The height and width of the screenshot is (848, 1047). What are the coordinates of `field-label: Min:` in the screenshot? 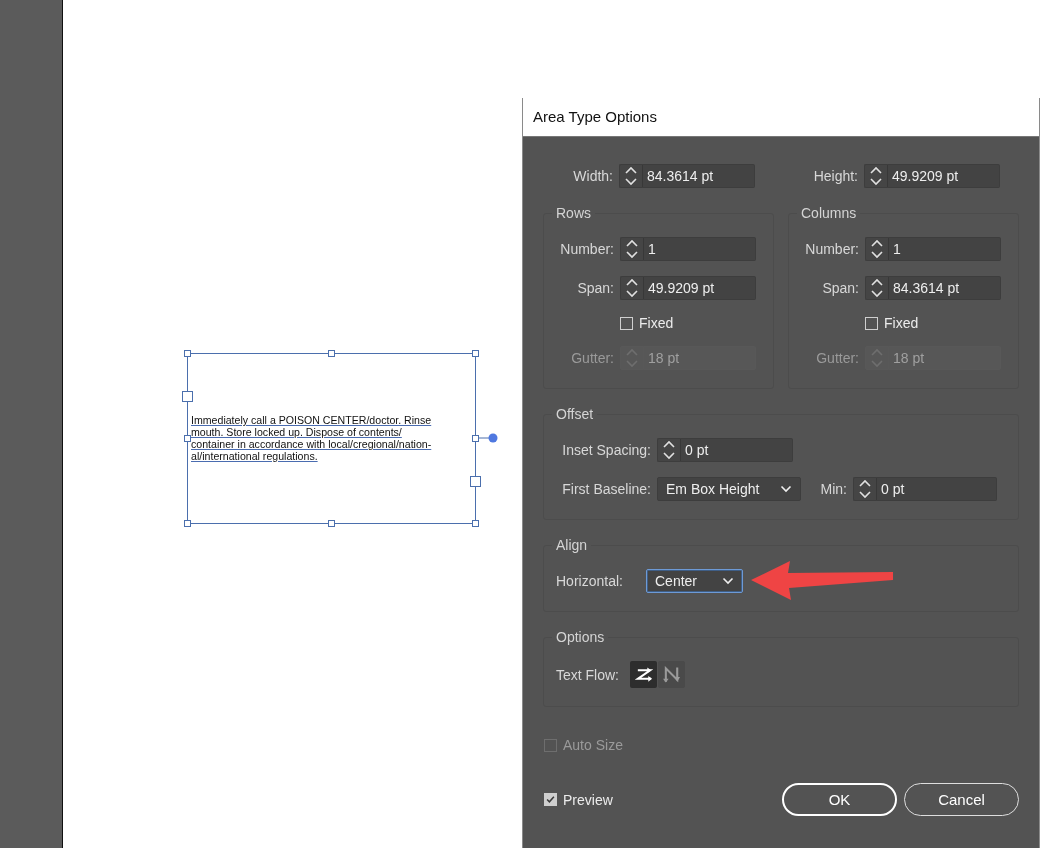 It's located at (833, 489).